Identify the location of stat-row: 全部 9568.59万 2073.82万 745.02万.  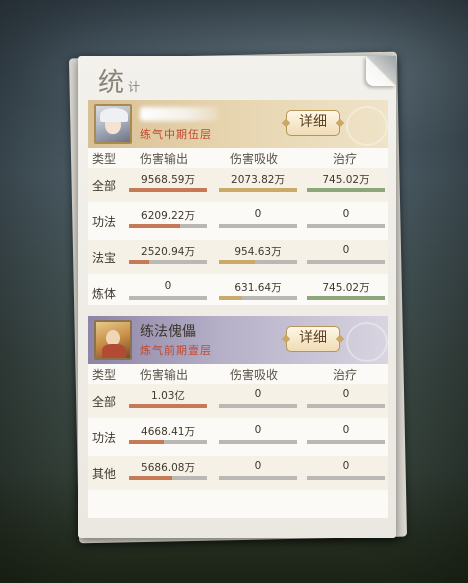
(238, 185).